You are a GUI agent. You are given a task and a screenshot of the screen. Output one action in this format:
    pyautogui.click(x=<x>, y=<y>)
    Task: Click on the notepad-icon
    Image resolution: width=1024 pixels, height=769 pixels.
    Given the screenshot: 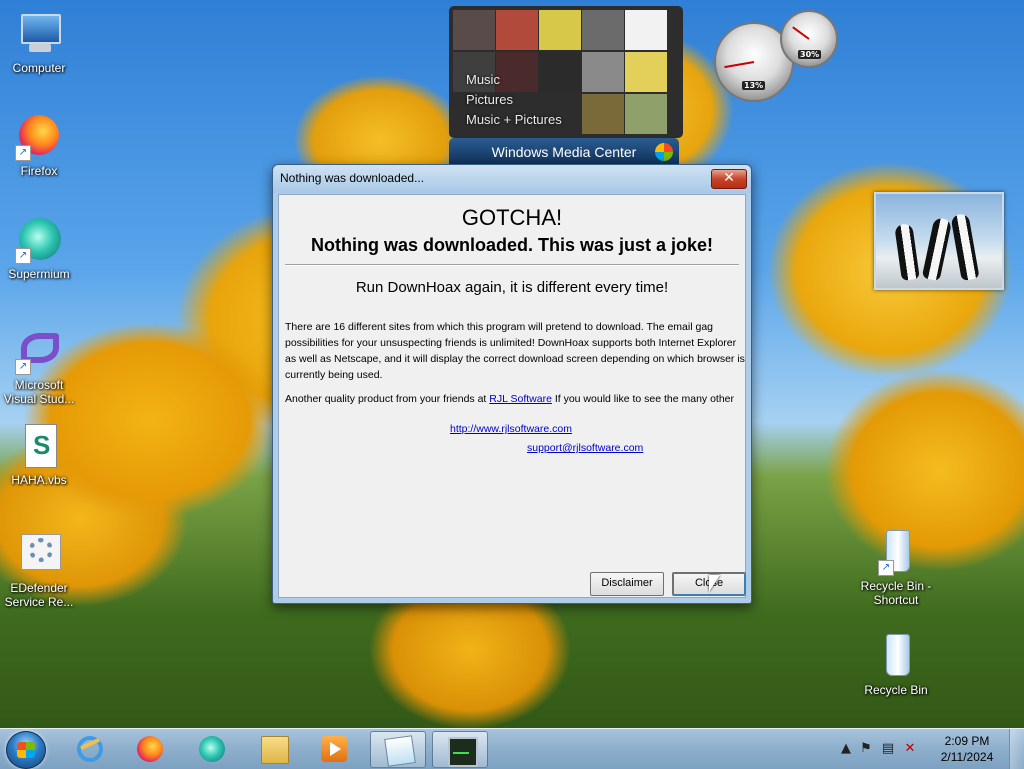 What is the action you would take?
    pyautogui.click(x=400, y=751)
    